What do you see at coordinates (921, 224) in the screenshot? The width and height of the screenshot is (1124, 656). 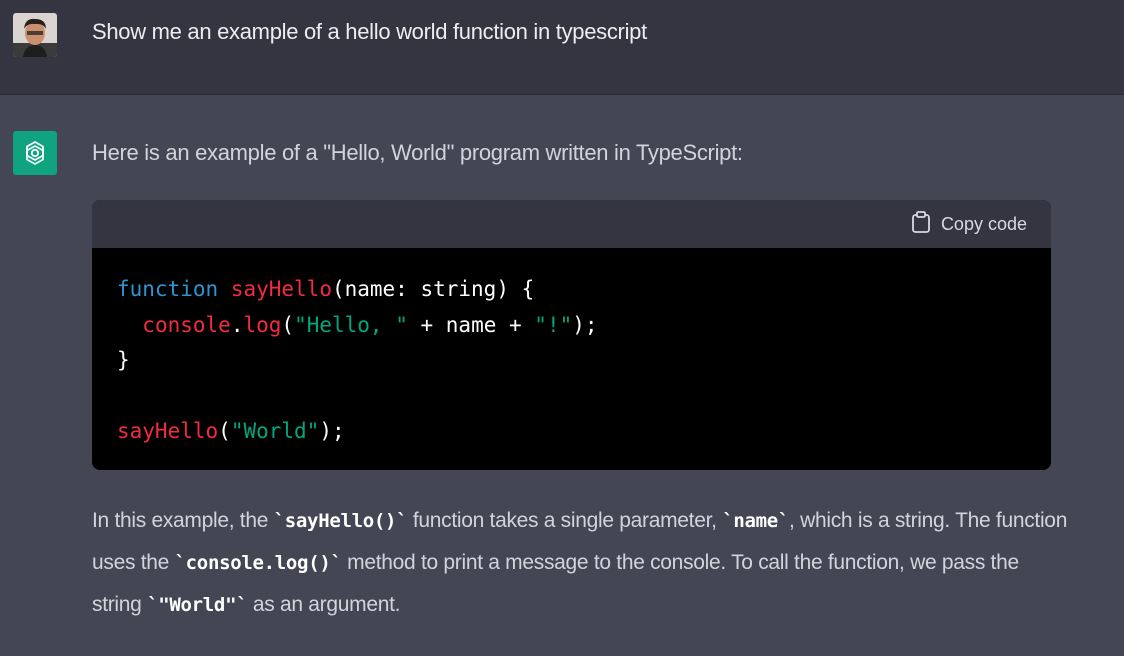 I see `clipboard-icon` at bounding box center [921, 224].